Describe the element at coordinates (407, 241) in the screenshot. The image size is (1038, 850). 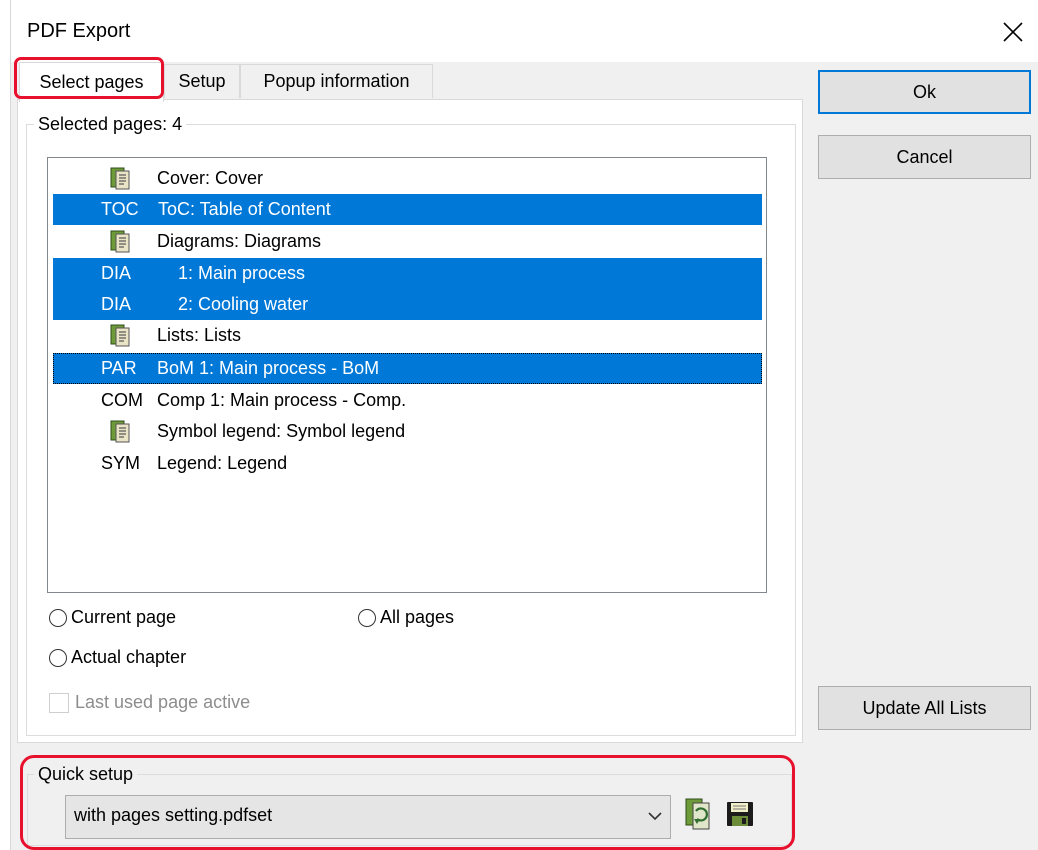
I see `list-item: Diagrams` at that location.